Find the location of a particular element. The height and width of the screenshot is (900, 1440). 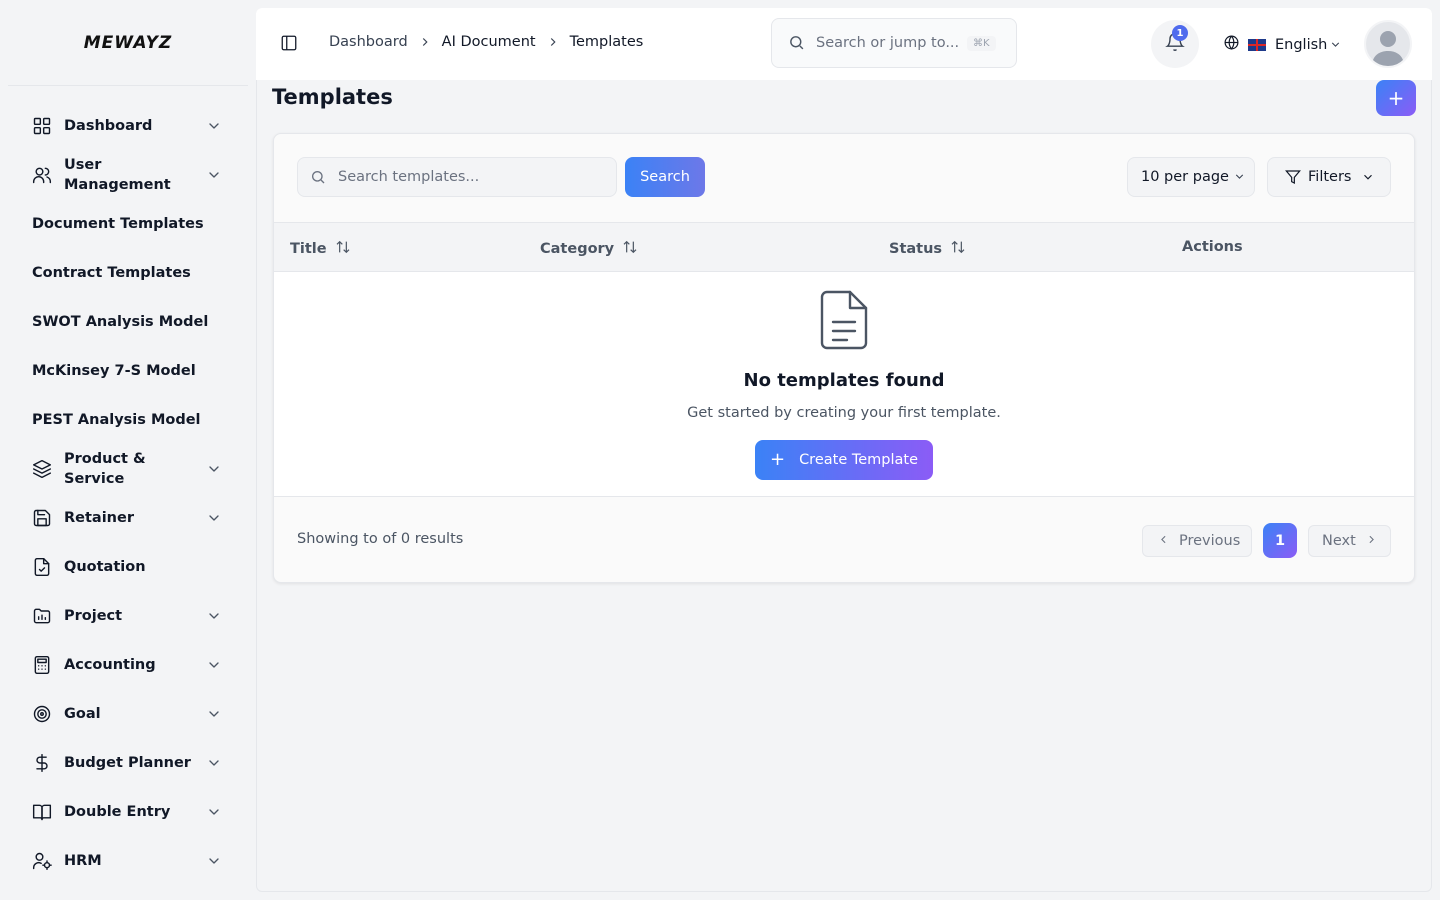

logo: MEWAYZ is located at coordinates (128, 43).